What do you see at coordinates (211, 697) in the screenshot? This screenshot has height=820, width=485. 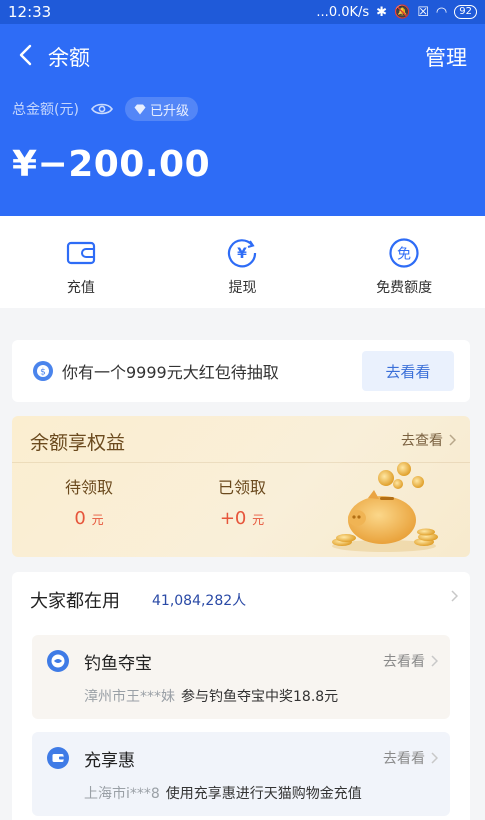 I see `service-description: 漳州市王***妹 参与钓鱼夺宝中奖18.8元` at bounding box center [211, 697].